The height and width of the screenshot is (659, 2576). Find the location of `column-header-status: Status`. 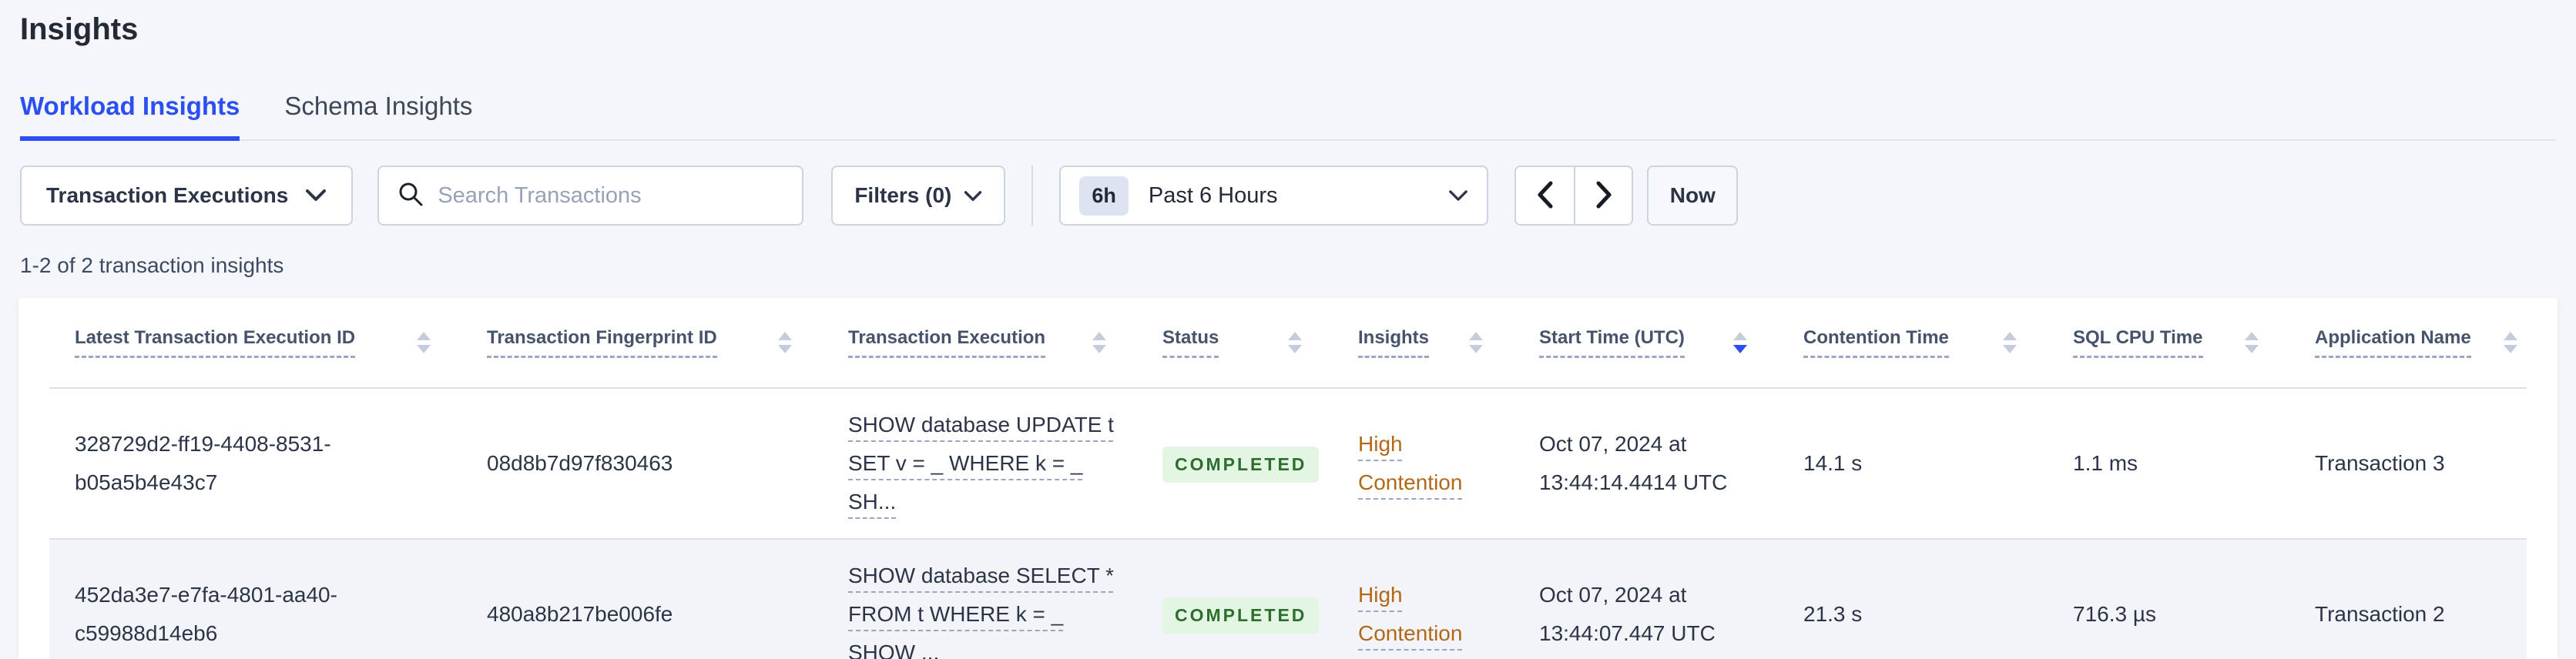

column-header-status: Status is located at coordinates (1235, 342).